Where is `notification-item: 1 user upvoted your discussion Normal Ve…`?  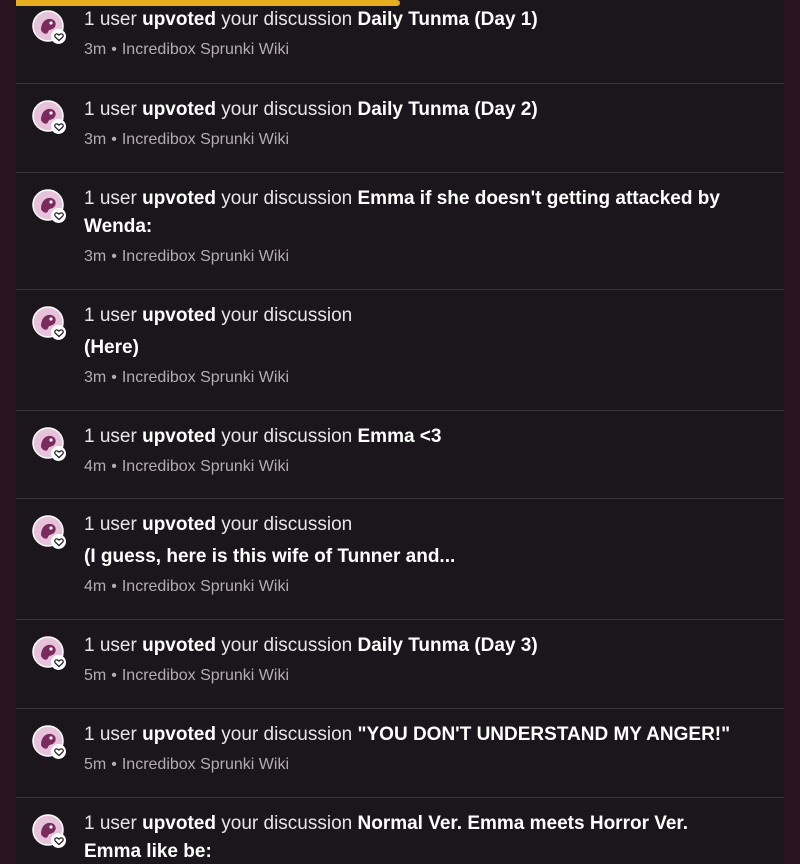 notification-item: 1 user upvoted your discussion Normal Ve… is located at coordinates (400, 831).